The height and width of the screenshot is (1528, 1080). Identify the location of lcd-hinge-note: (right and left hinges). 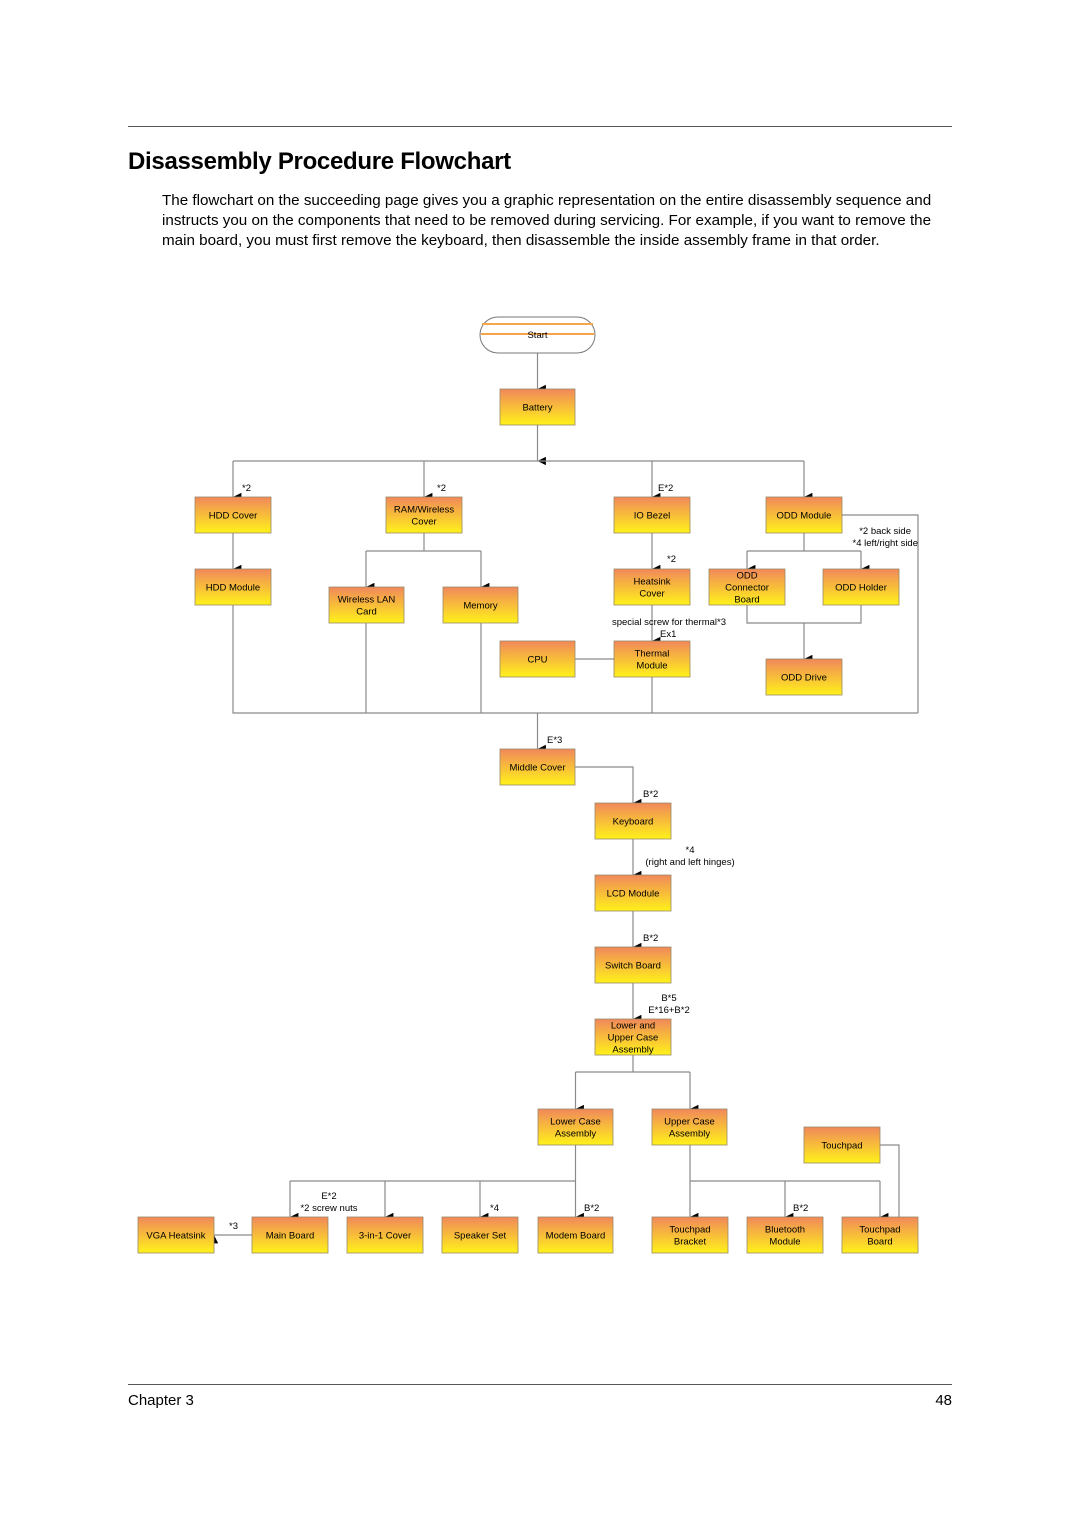
(689, 862).